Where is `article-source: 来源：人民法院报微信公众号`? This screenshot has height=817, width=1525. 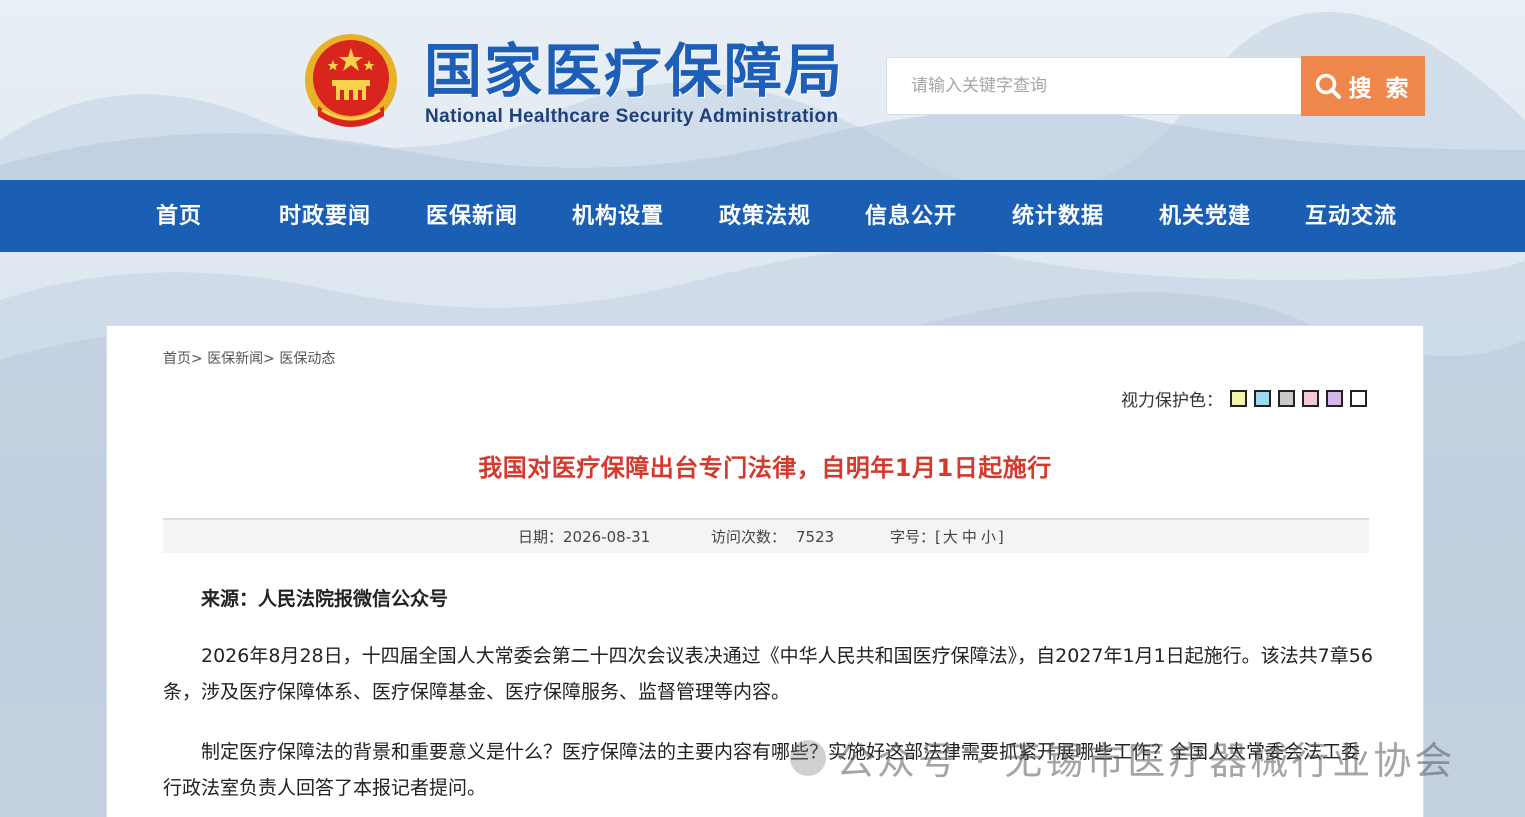 article-source: 来源：人民法院报微信公众号 is located at coordinates (325, 599).